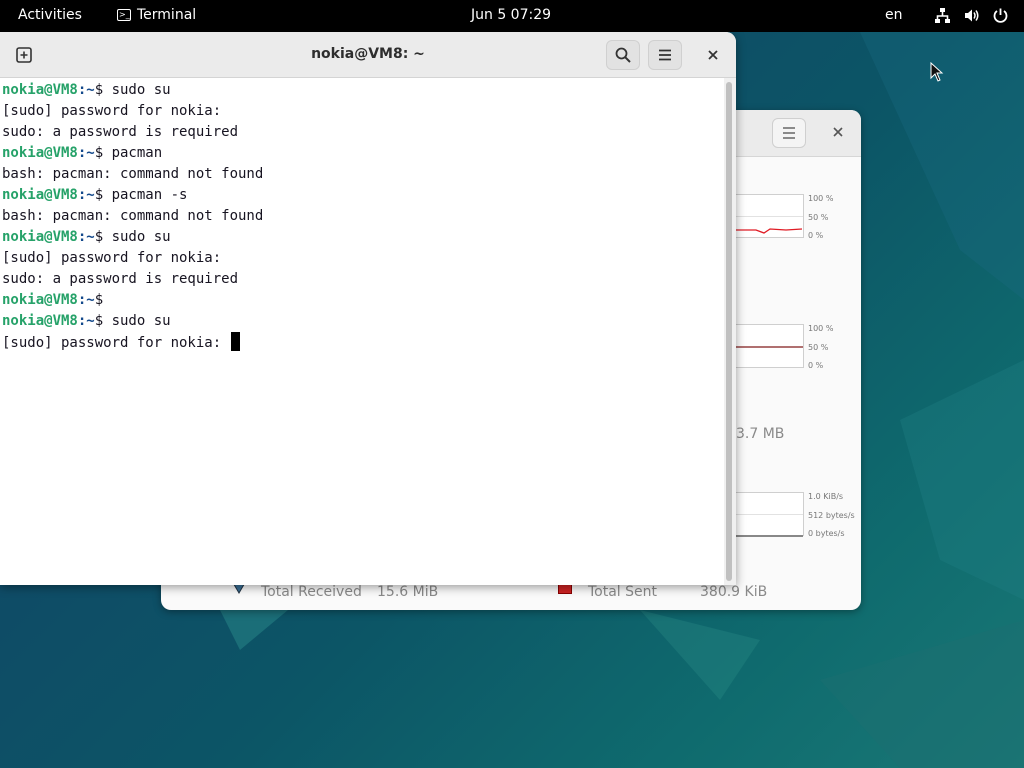 Image resolution: width=1024 pixels, height=768 pixels. Describe the element at coordinates (821, 198) in the screenshot. I see `cpu-tick: 100 %` at that location.